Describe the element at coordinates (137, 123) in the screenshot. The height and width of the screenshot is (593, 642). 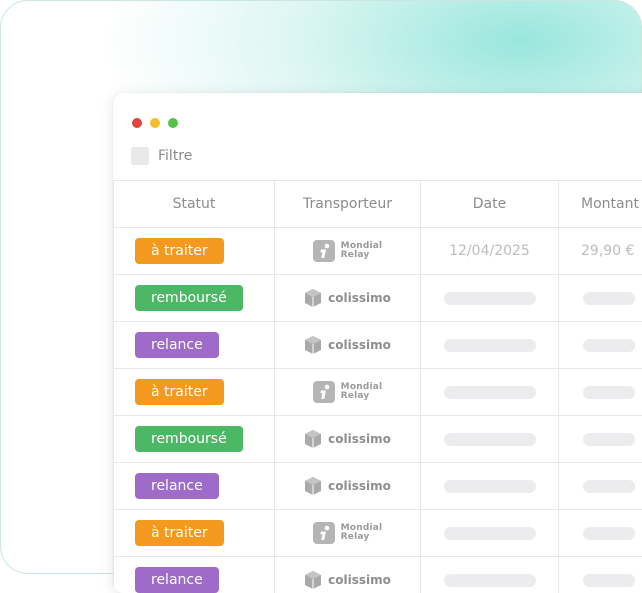
I see `close-window-dot` at that location.